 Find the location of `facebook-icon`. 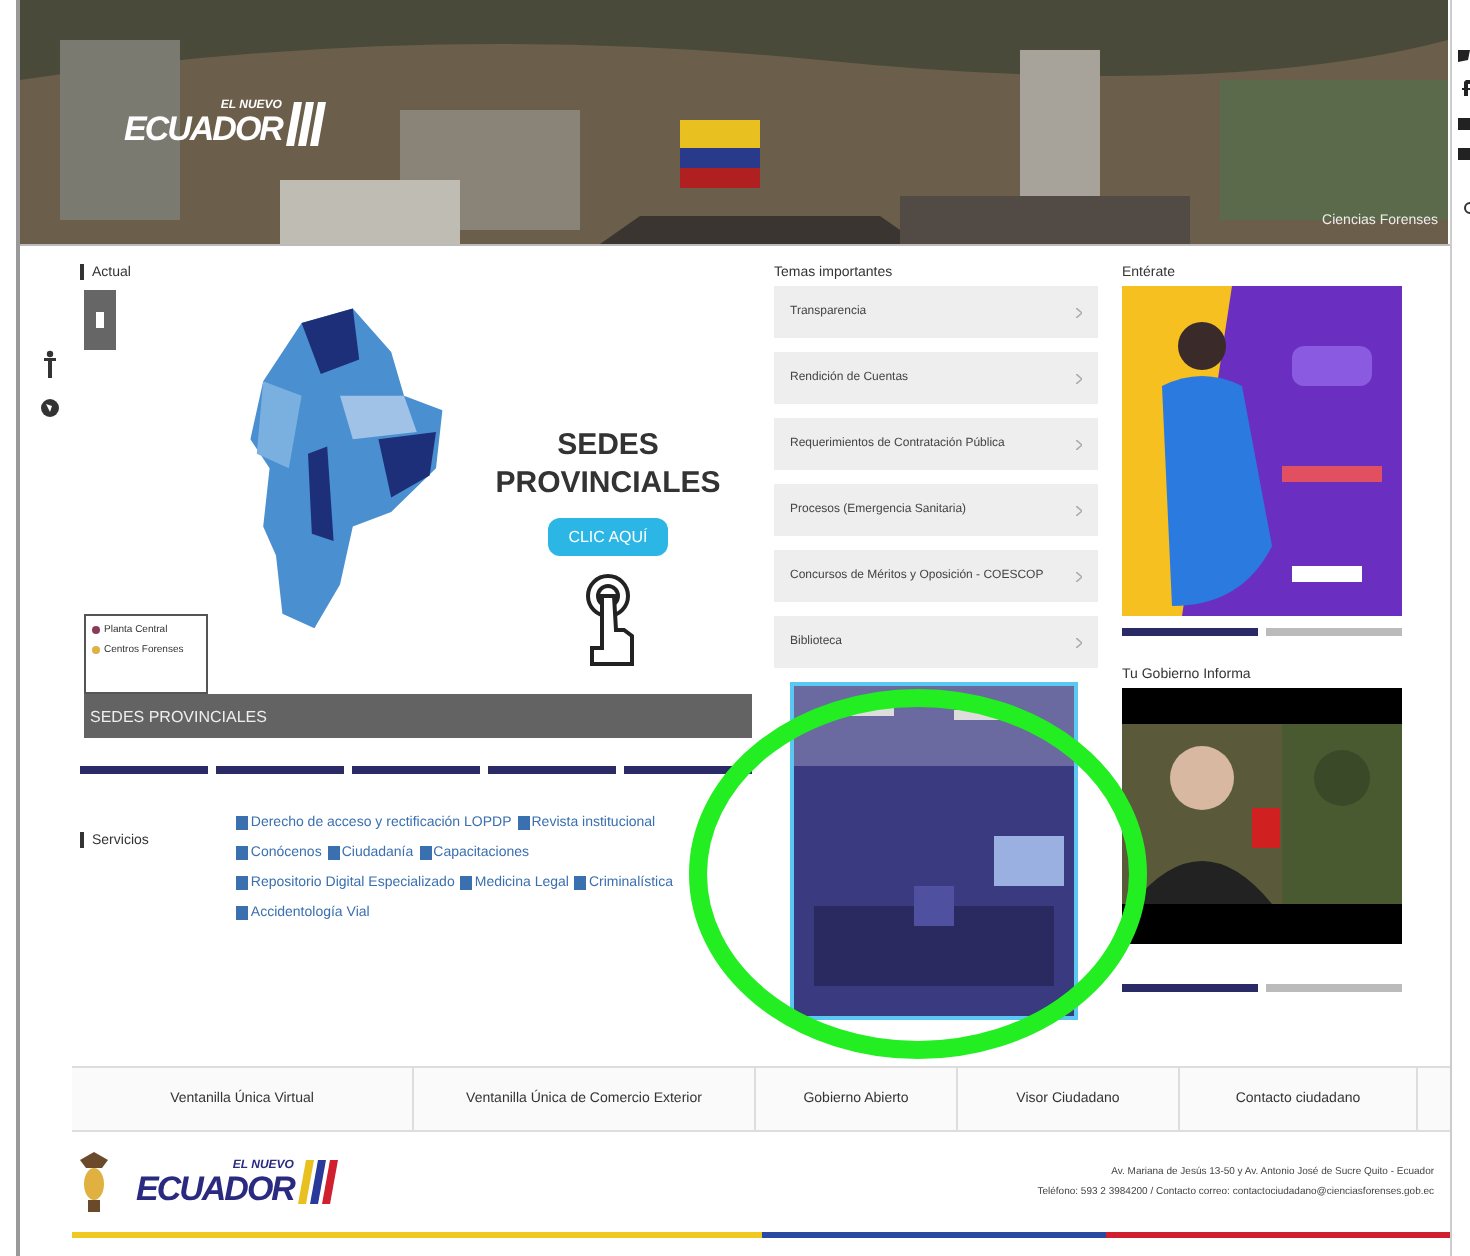

facebook-icon is located at coordinates (1466, 88).